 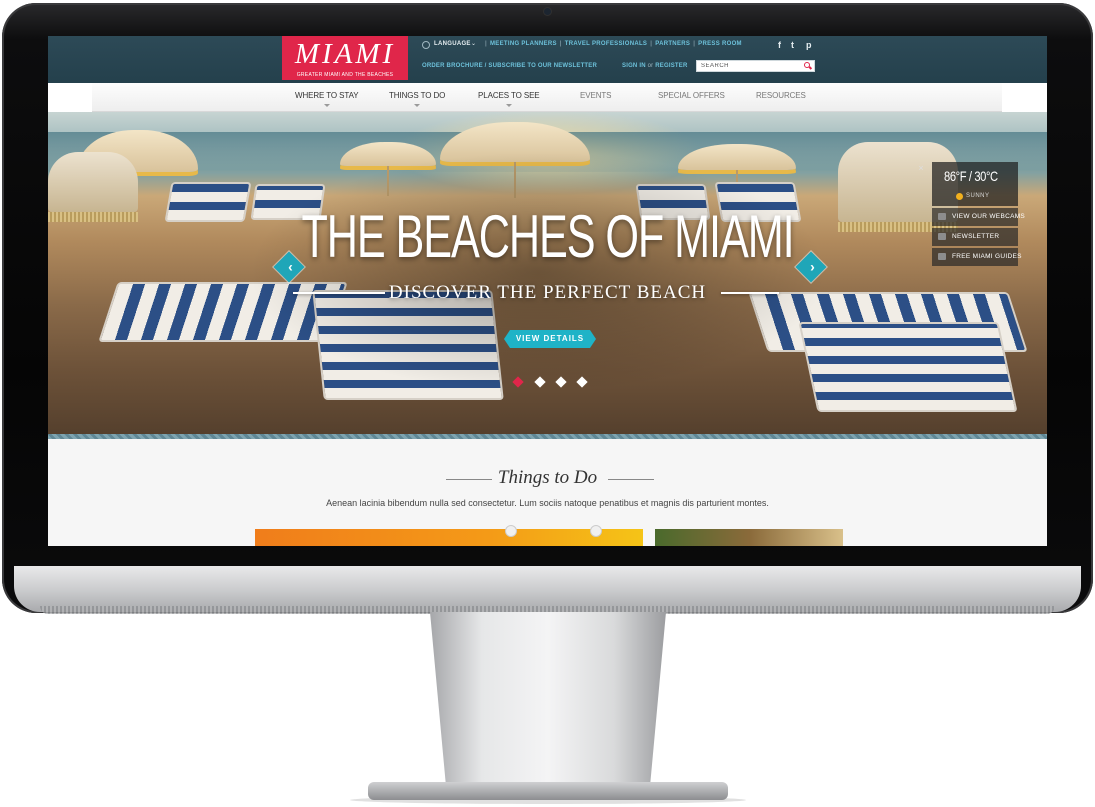 I want to click on link-press-room: PRESS ROOM, so click(x=720, y=44).